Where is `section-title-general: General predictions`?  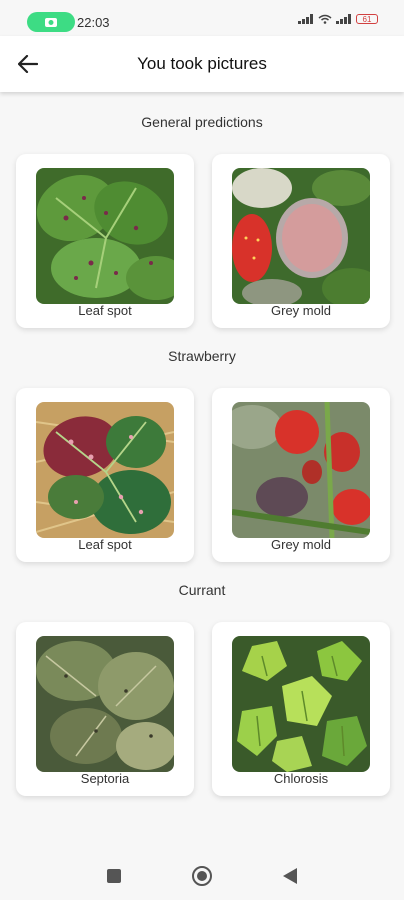 section-title-general: General predictions is located at coordinates (202, 122).